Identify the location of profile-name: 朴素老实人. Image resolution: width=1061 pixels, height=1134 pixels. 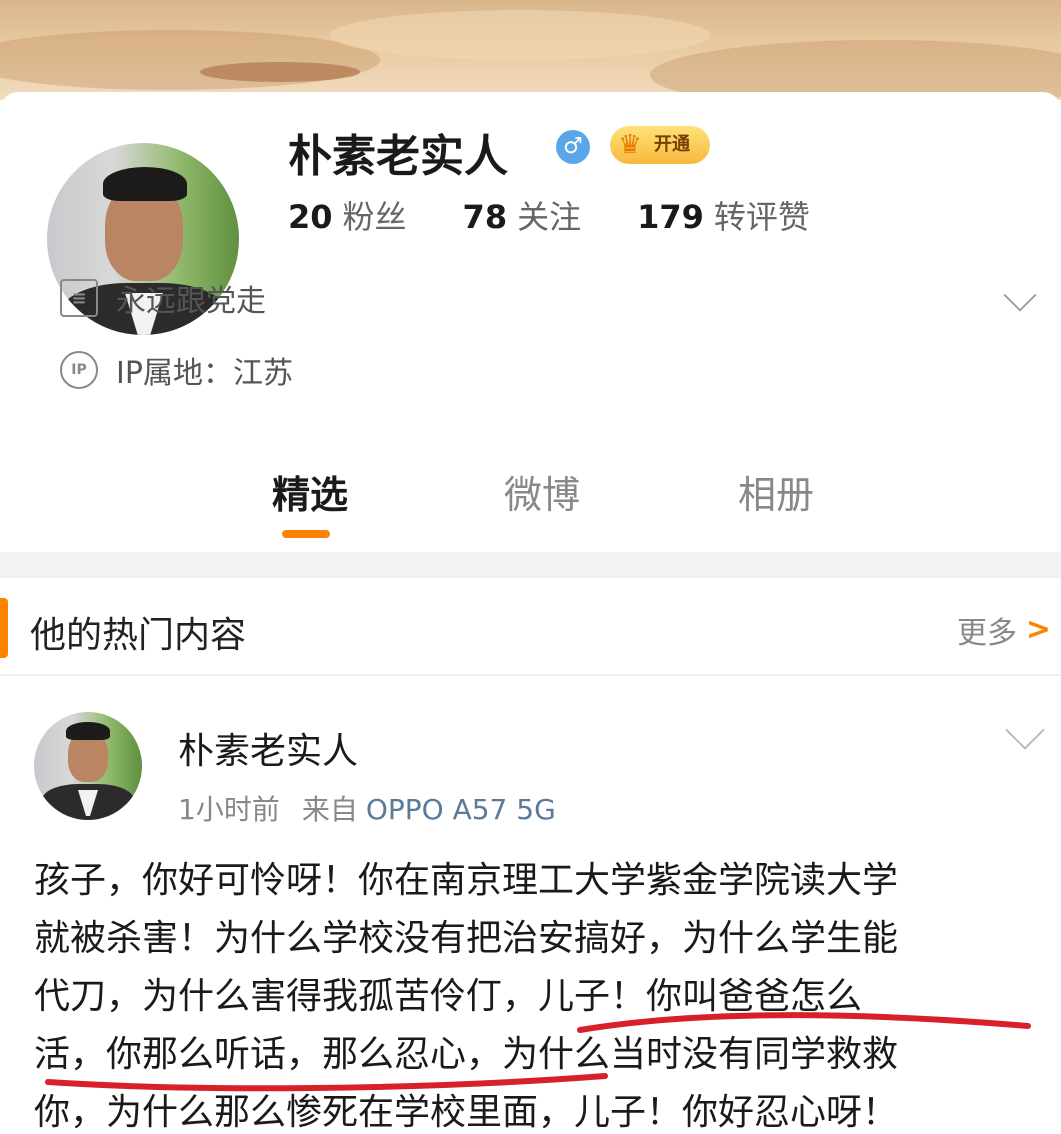
(398, 156).